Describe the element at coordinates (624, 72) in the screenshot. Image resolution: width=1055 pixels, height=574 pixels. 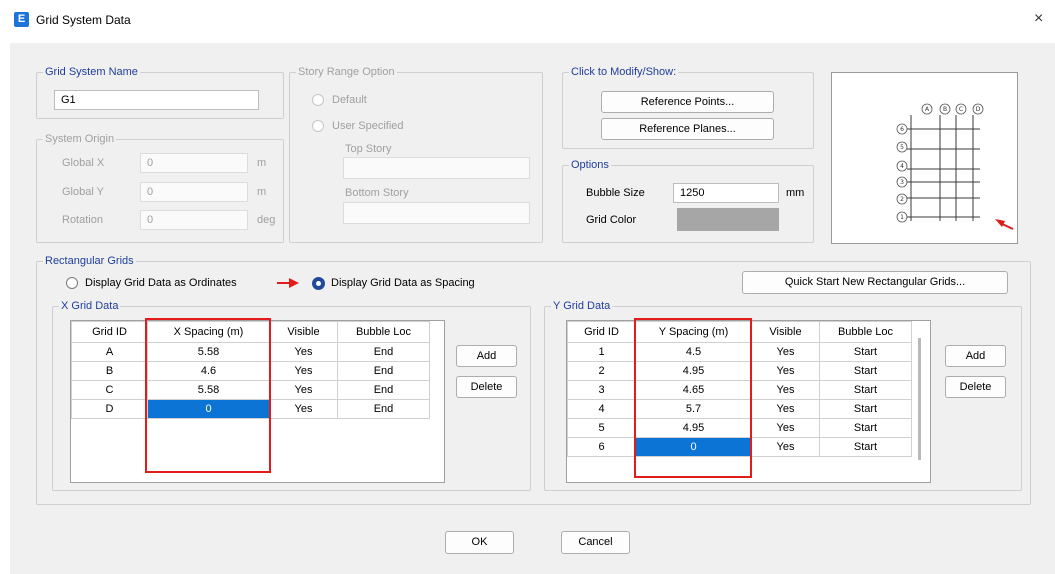
I see `click-modify-label: Click to Modify/Show:` at that location.